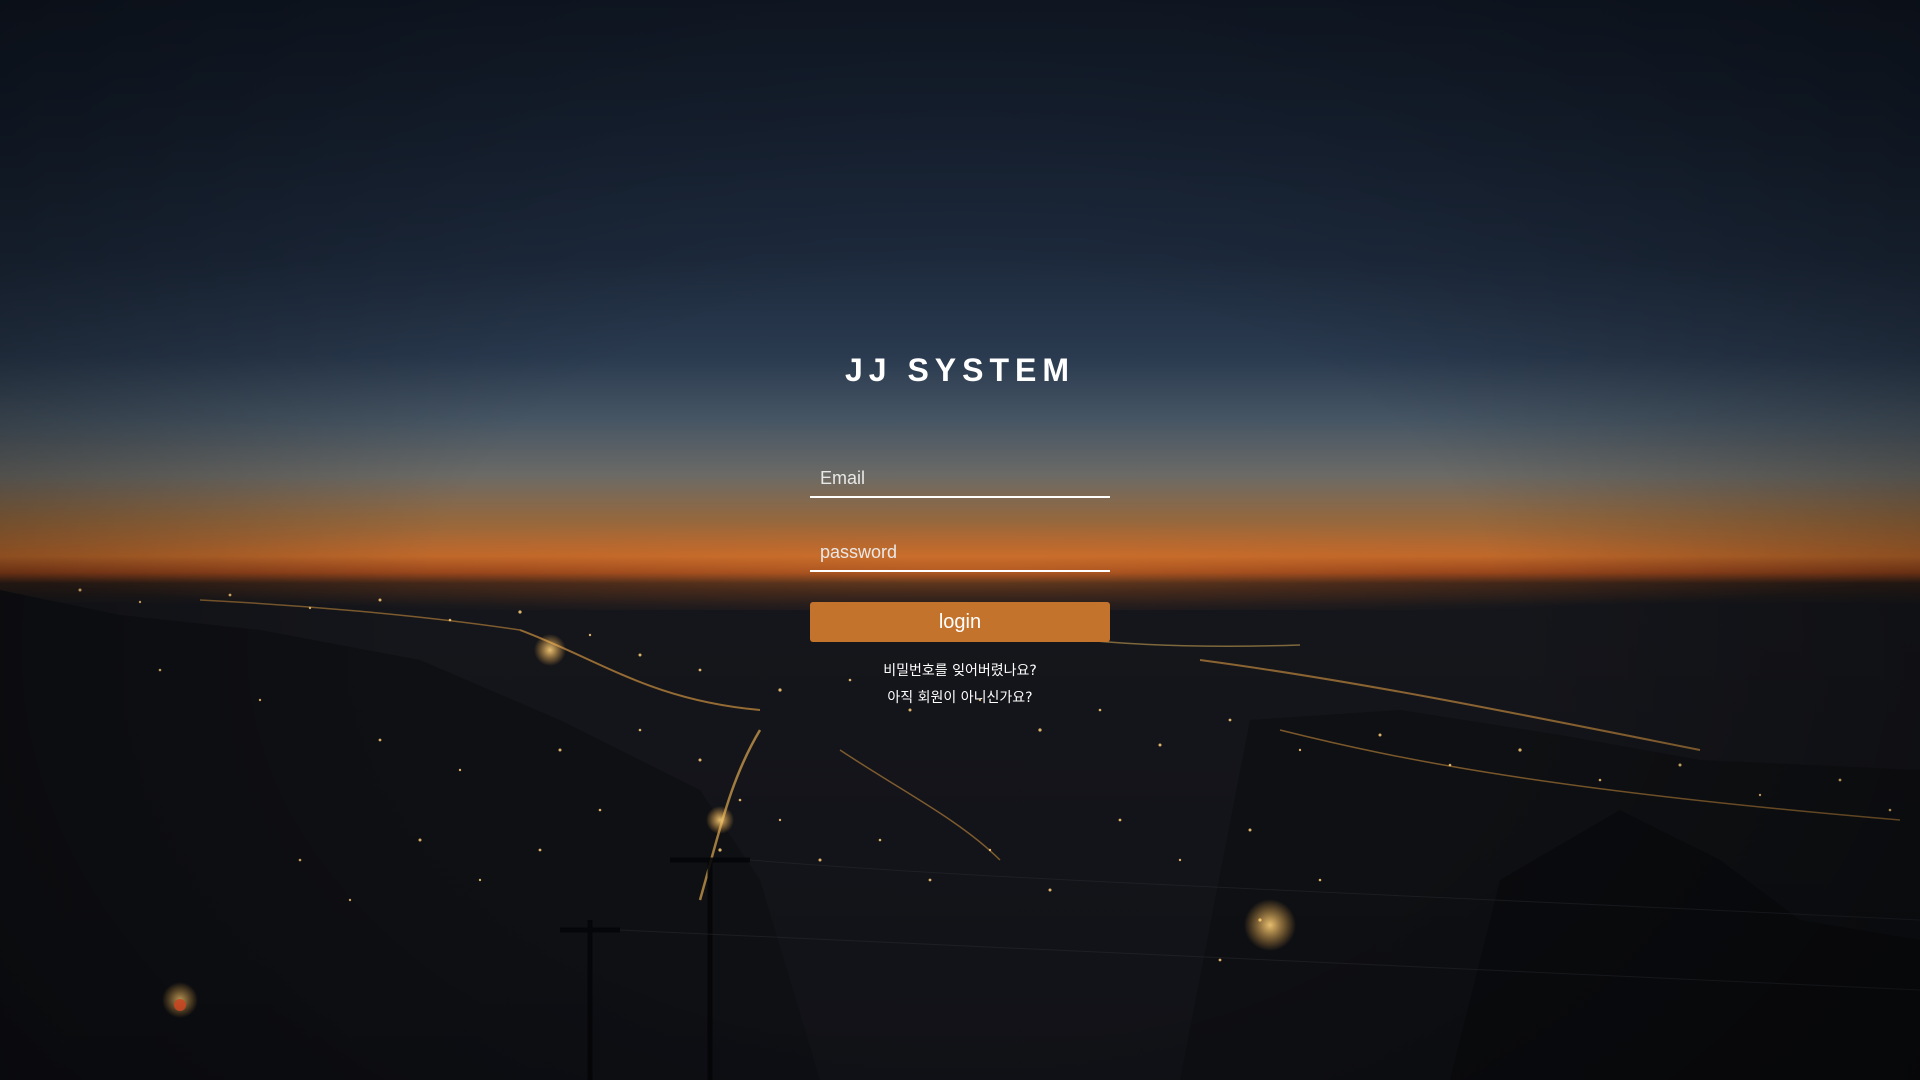 The image size is (1920, 1080). I want to click on password-input, so click(960, 552).